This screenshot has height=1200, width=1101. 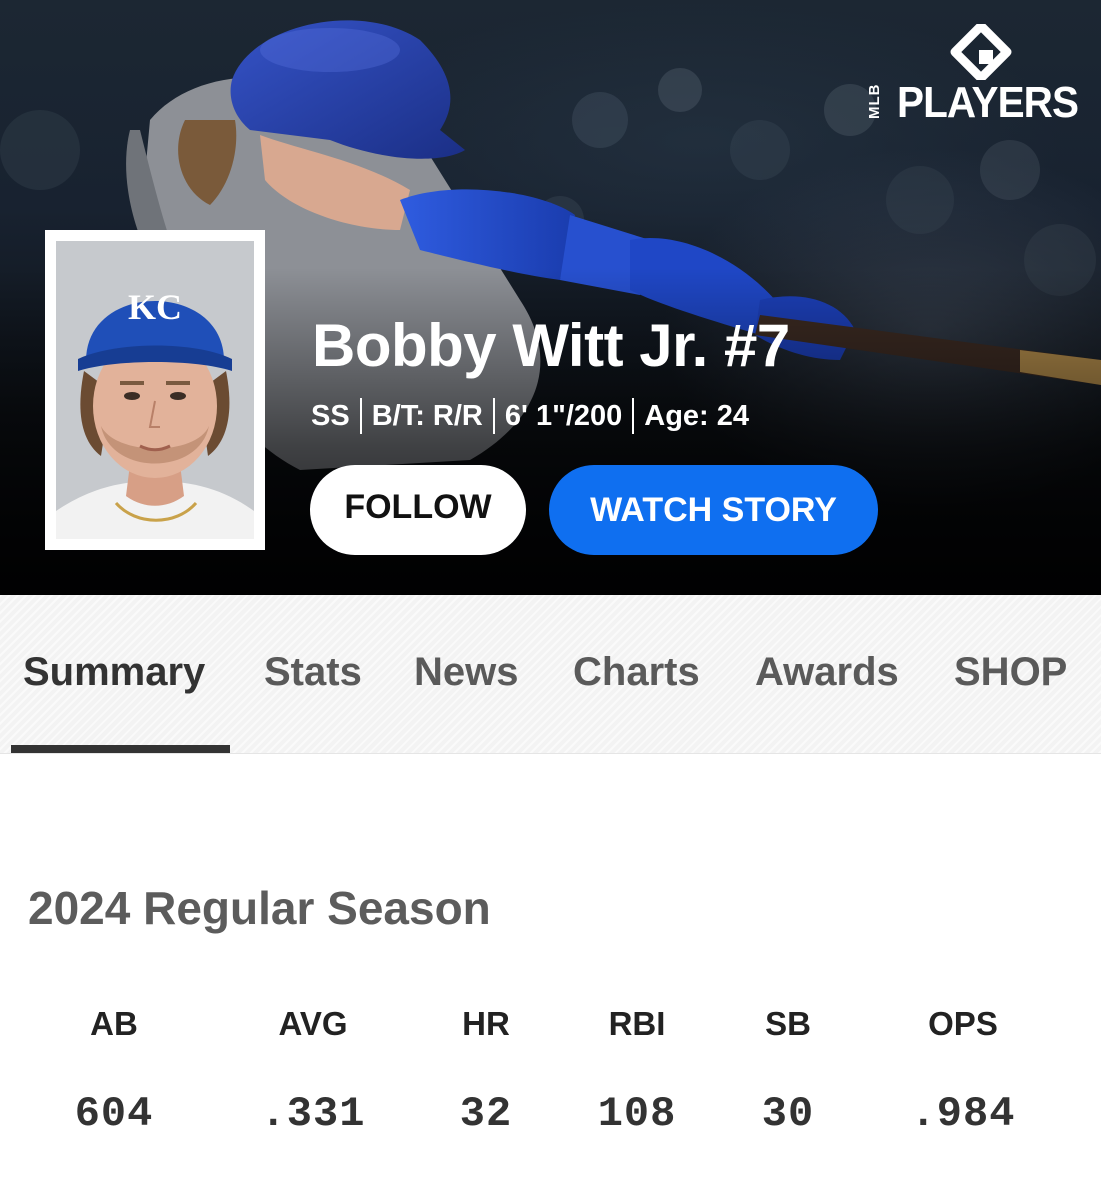 What do you see at coordinates (713, 510) in the screenshot?
I see `watch-story-button: WATCH STORY` at bounding box center [713, 510].